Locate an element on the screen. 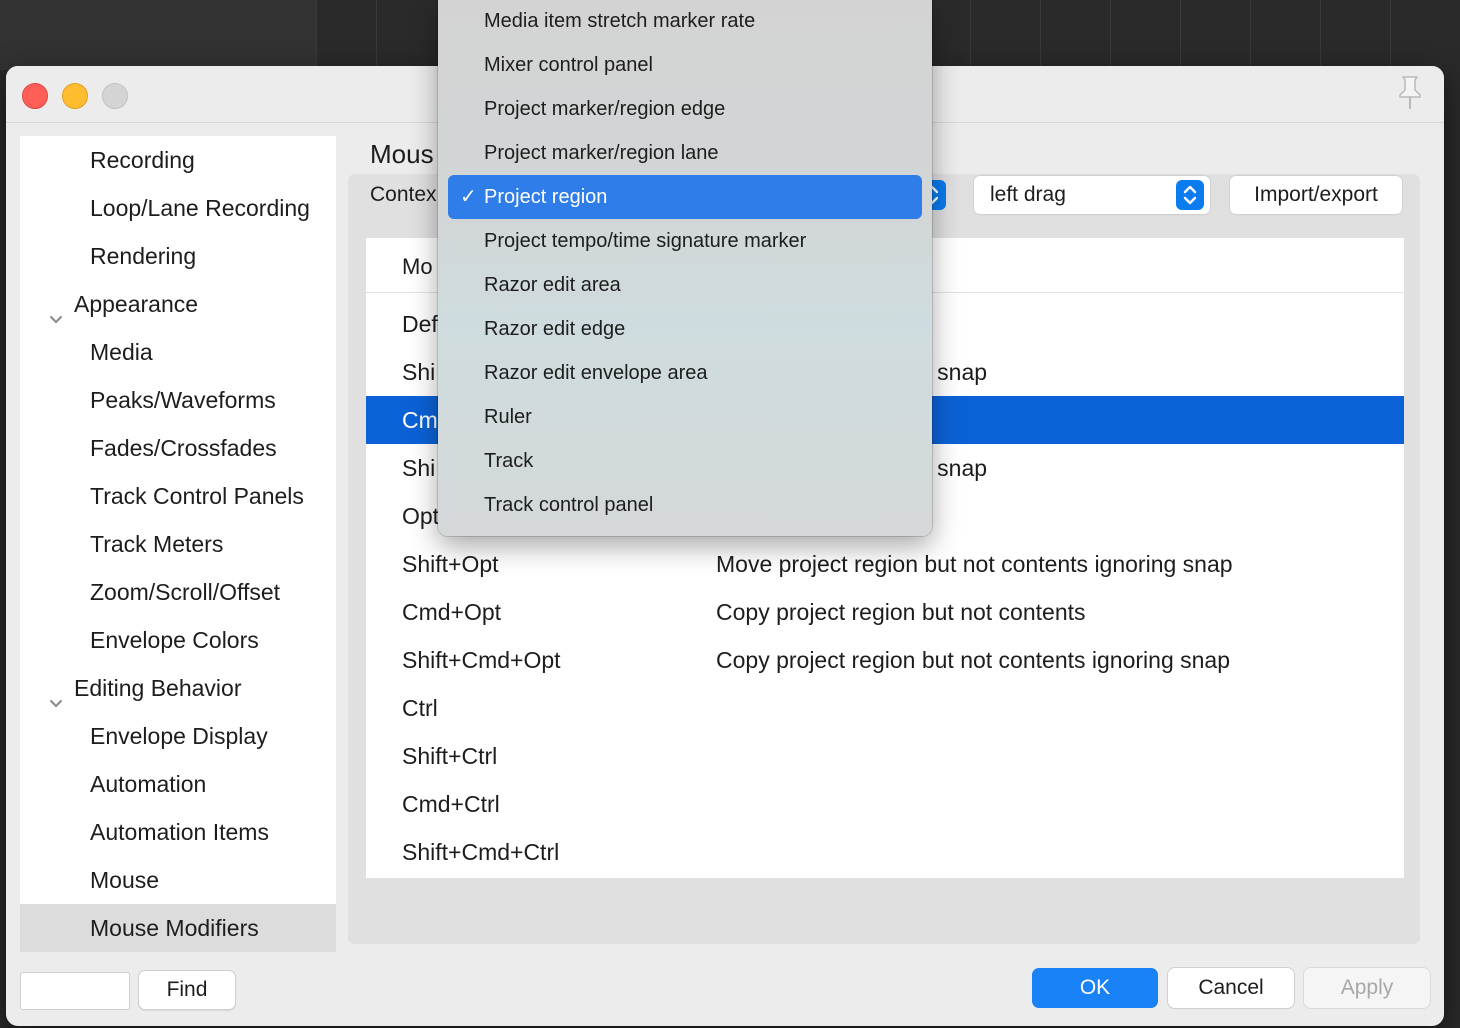  menu-item: ✓ Project region is located at coordinates (685, 197).